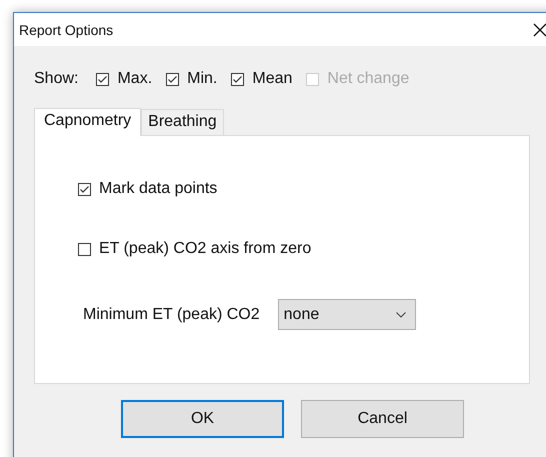 Image resolution: width=546 pixels, height=457 pixels. Describe the element at coordinates (382, 419) in the screenshot. I see `dialog-button: Cancel` at that location.